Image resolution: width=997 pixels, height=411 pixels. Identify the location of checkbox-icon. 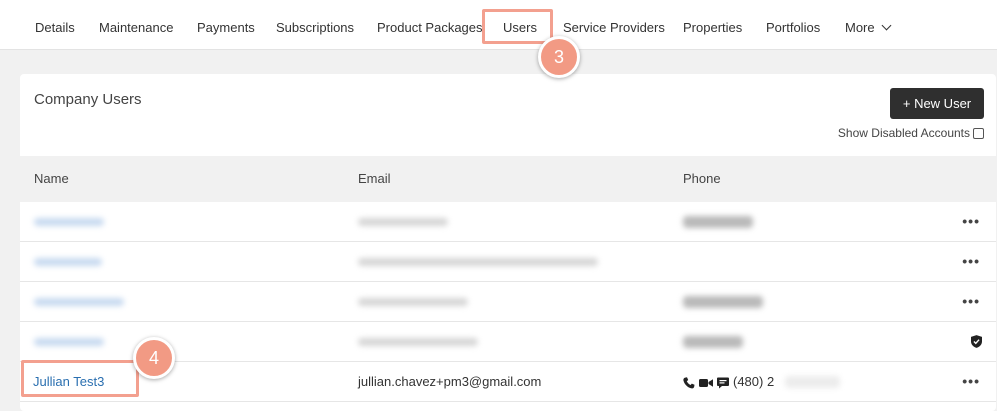
(978, 133).